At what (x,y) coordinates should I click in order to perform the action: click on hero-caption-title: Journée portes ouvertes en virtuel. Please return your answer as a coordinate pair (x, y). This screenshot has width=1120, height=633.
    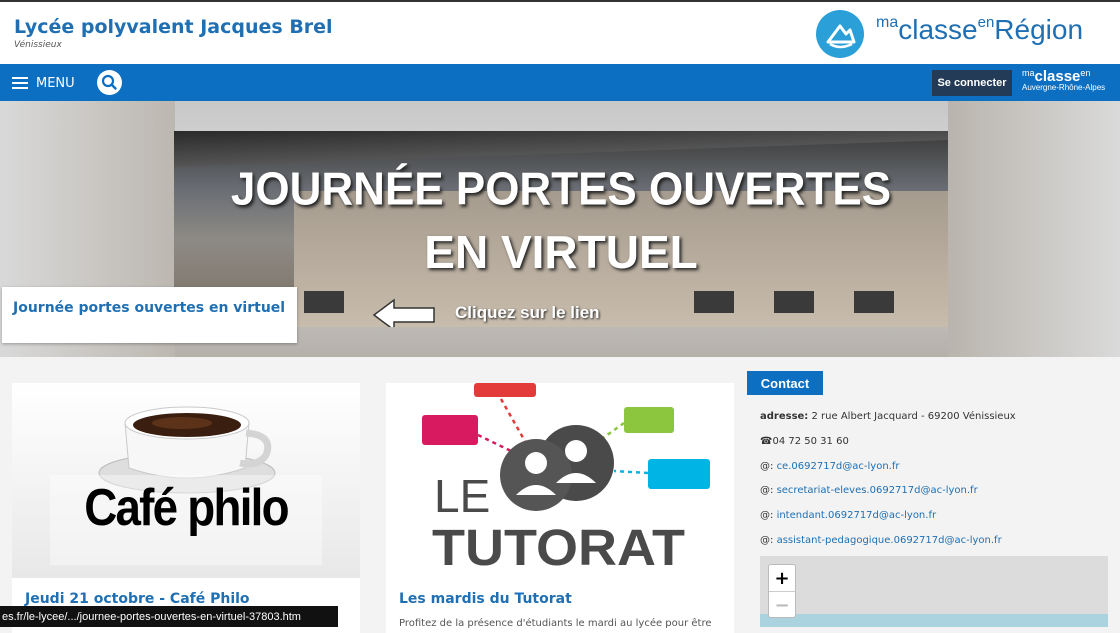
    Looking at the image, I should click on (149, 308).